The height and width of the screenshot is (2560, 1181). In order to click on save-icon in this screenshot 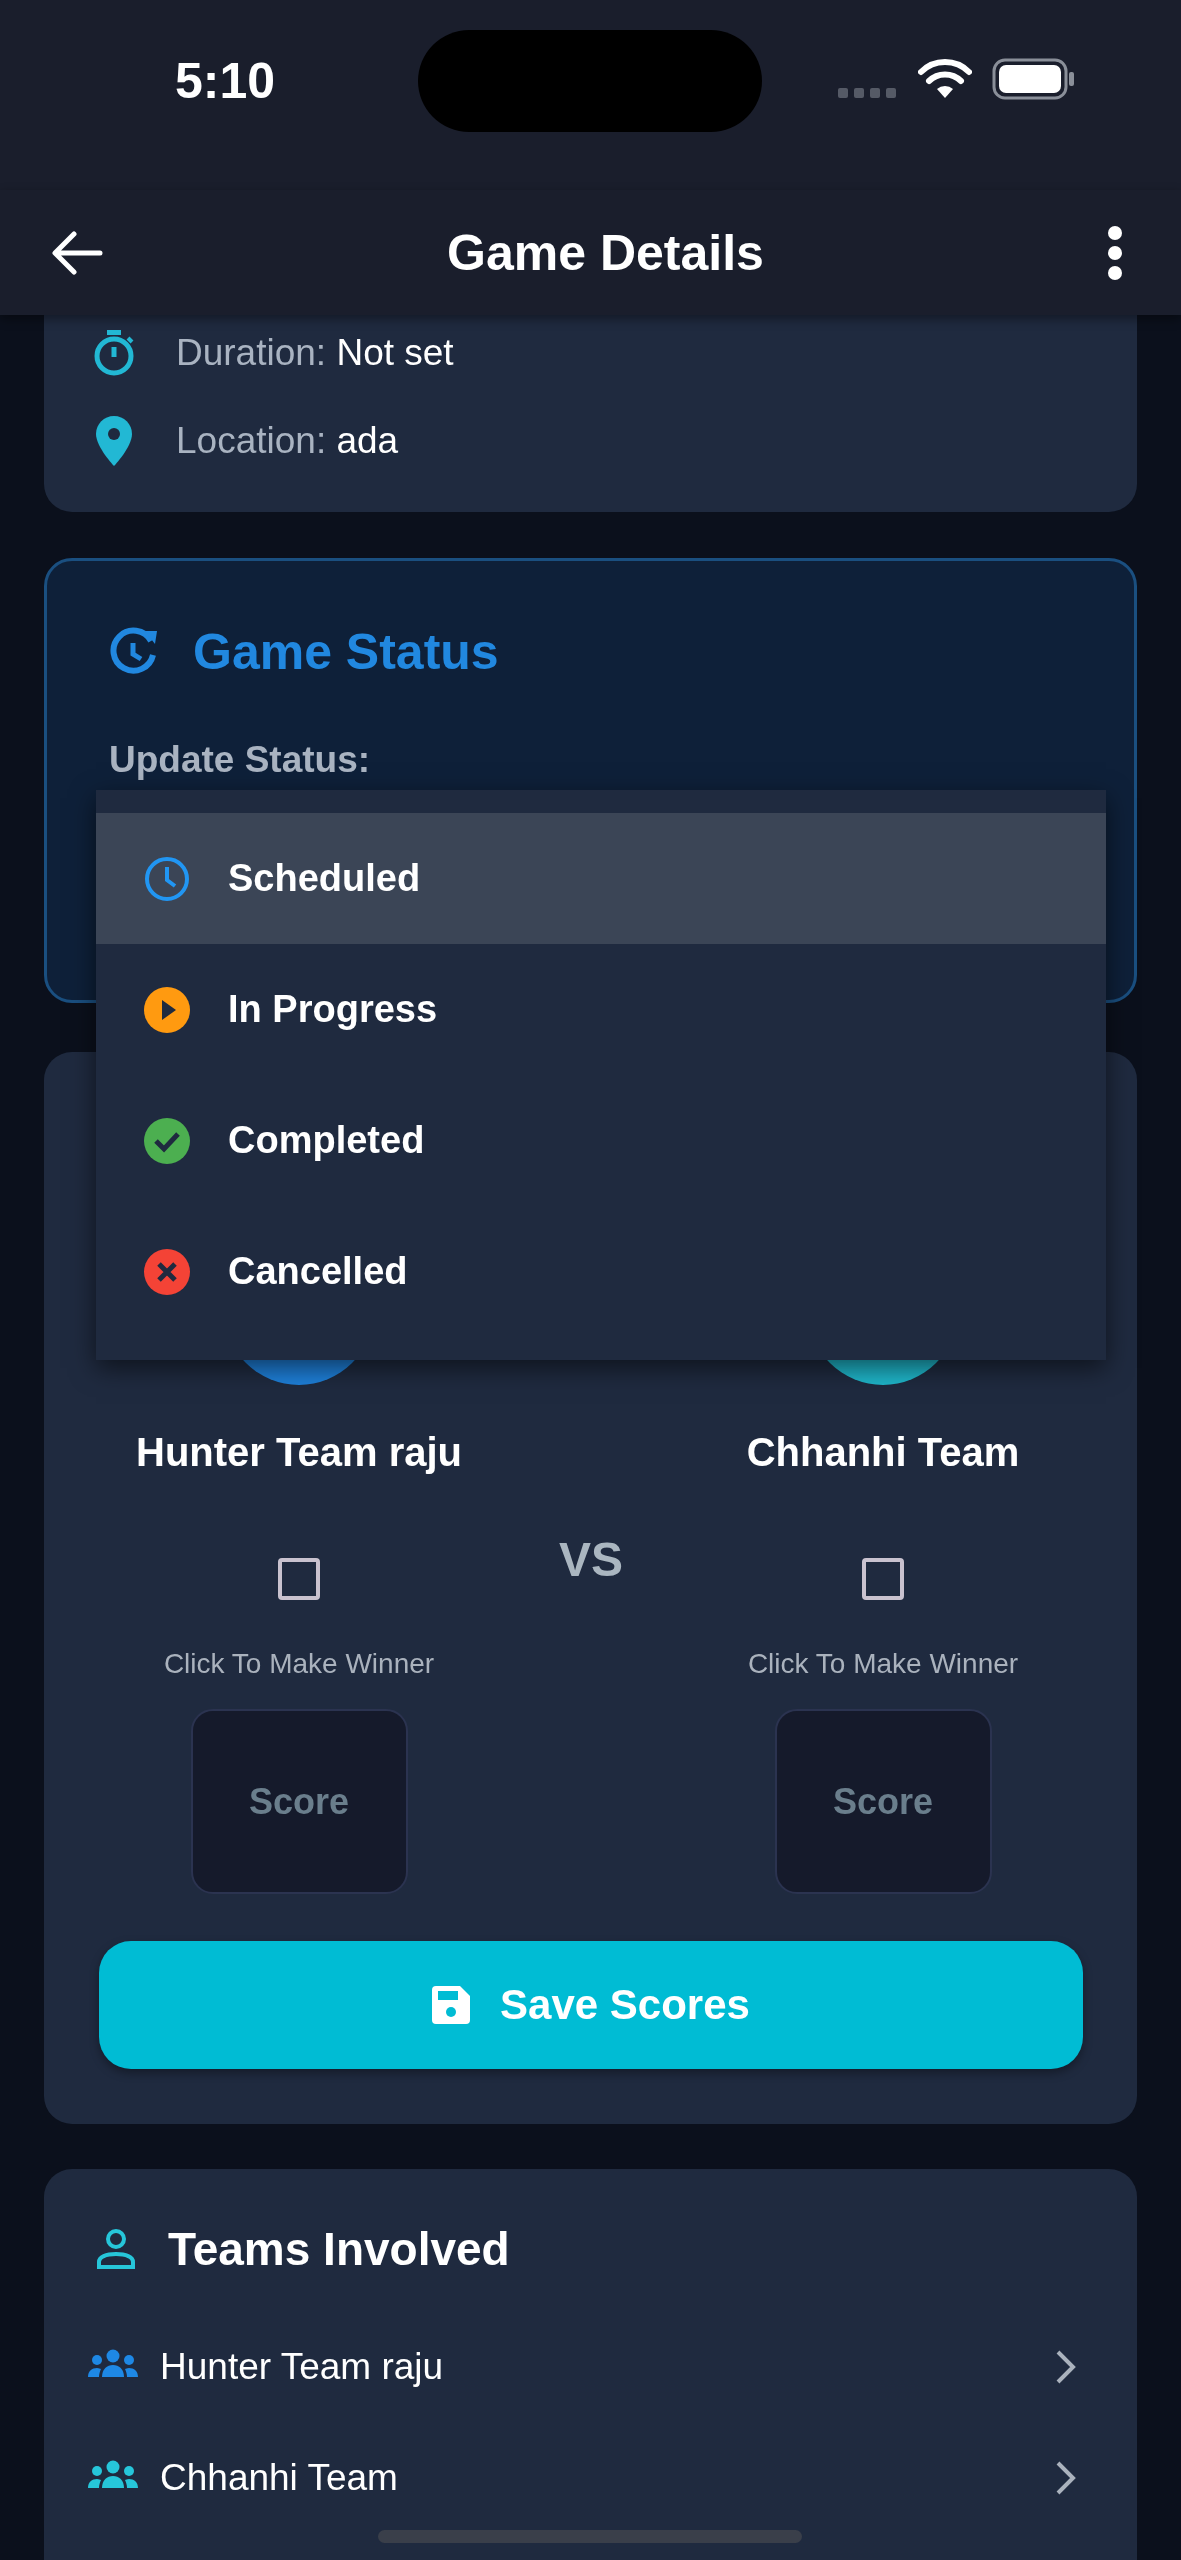, I will do `click(451, 2005)`.